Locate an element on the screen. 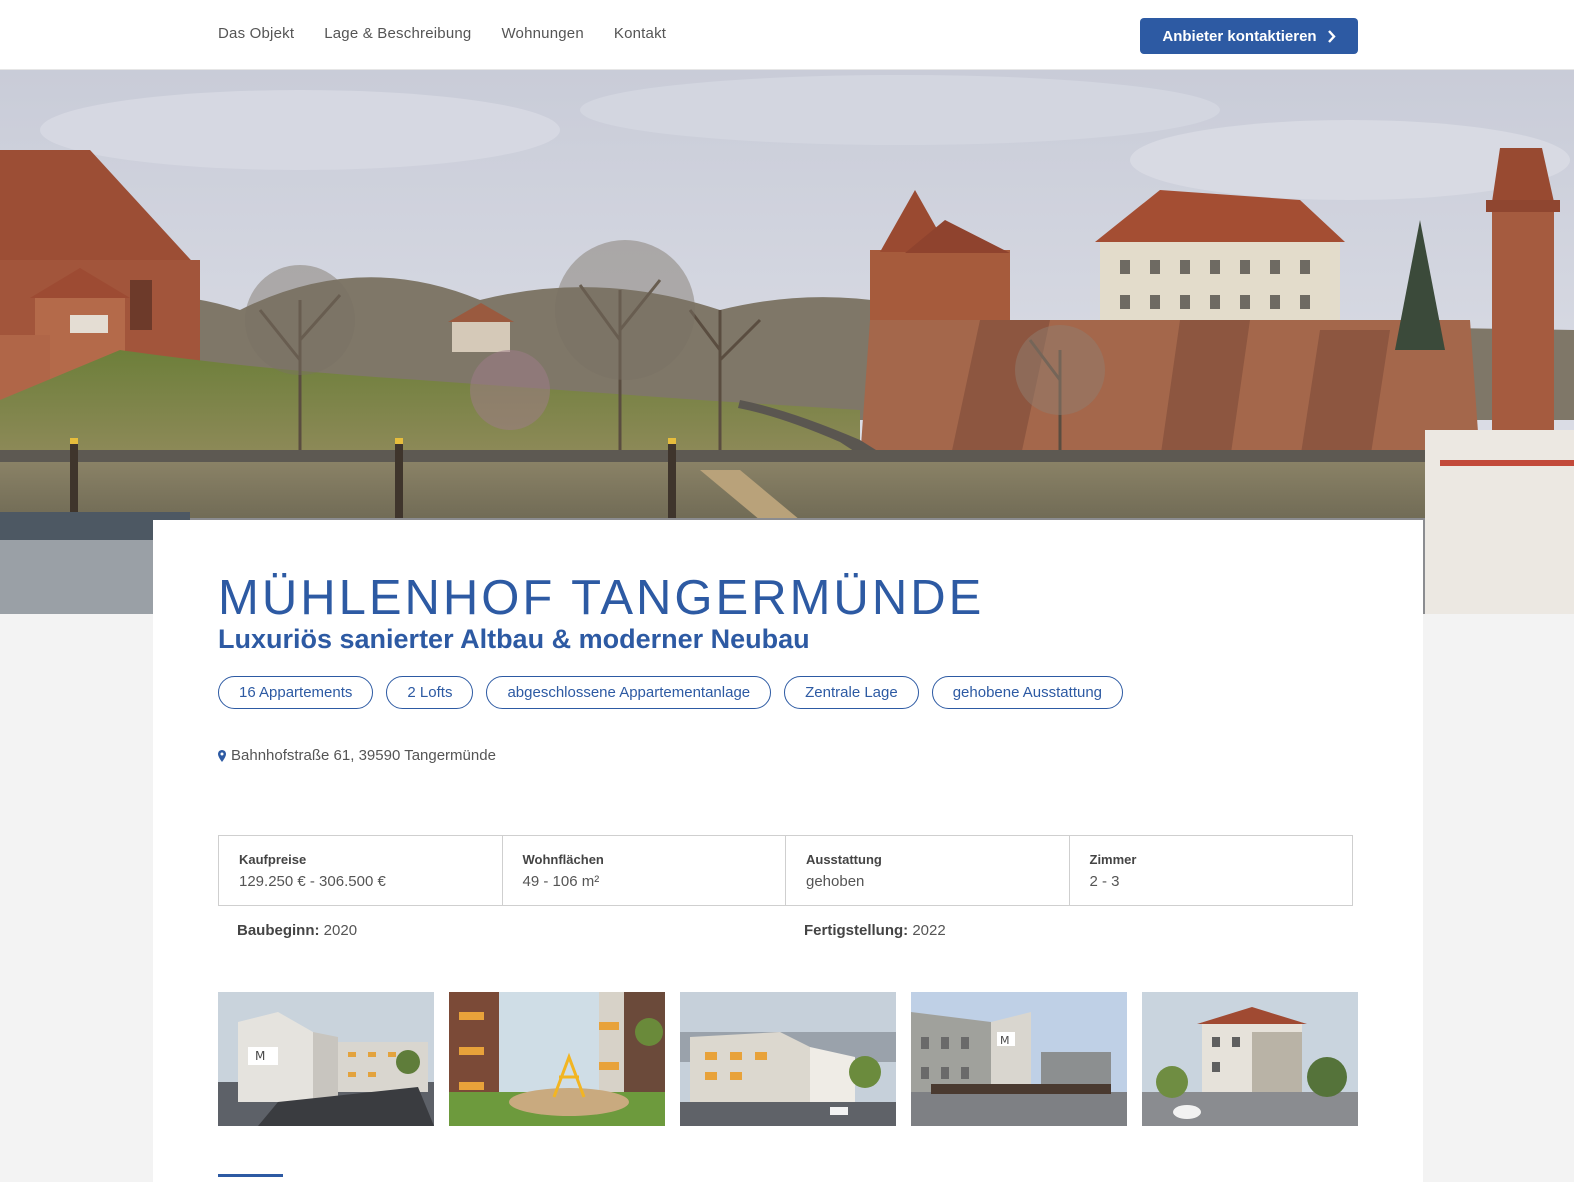 Image resolution: width=1574 pixels, height=1182 pixels. fact-label: Kaufpreise is located at coordinates (273, 859).